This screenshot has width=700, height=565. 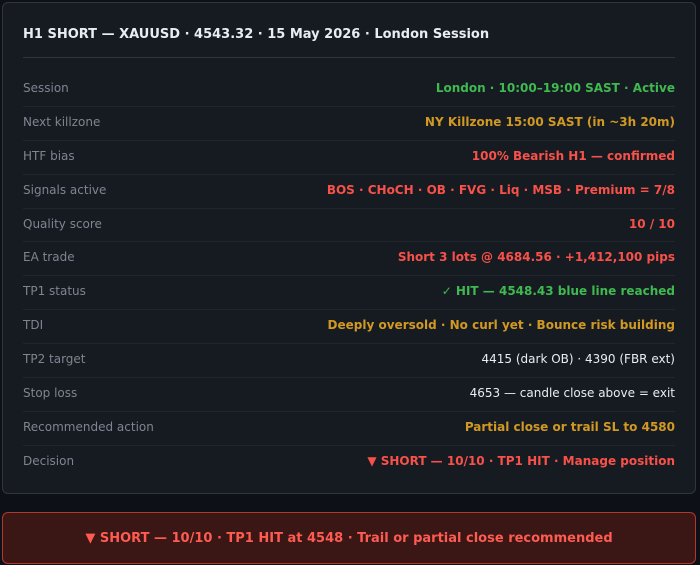 What do you see at coordinates (49, 155) in the screenshot?
I see `row-label: HTF bias` at bounding box center [49, 155].